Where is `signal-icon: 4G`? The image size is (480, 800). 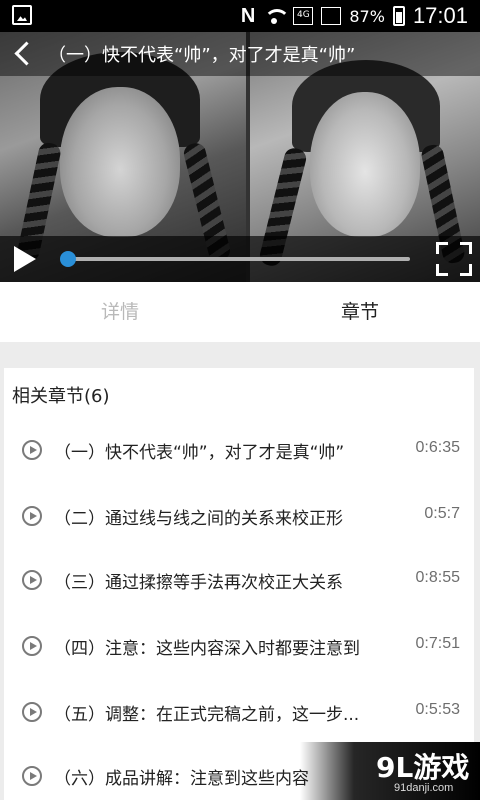 signal-icon: 4G is located at coordinates (303, 16).